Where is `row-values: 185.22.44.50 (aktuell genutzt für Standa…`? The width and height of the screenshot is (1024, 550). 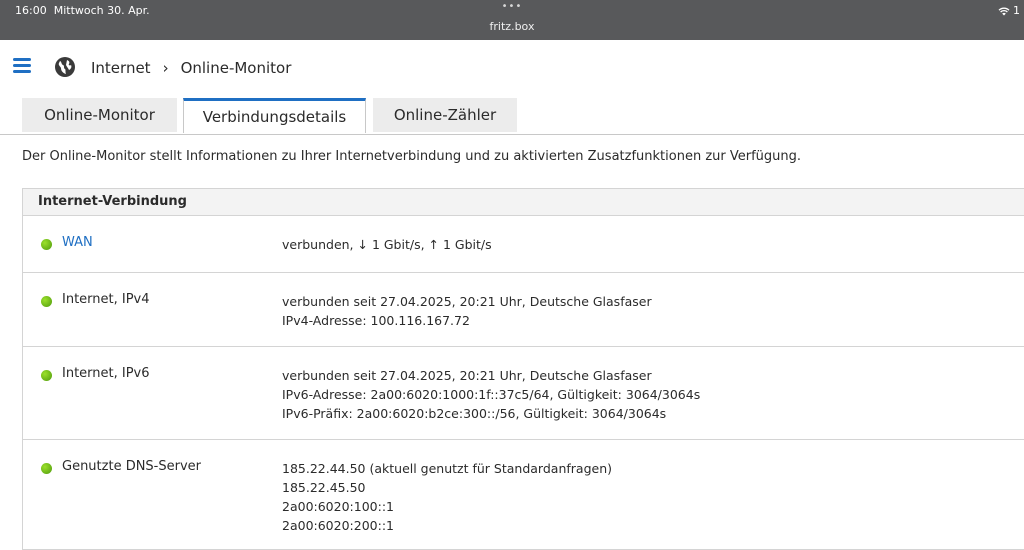 row-values: 185.22.44.50 (aktuell genutzt für Standa… is located at coordinates (447, 497).